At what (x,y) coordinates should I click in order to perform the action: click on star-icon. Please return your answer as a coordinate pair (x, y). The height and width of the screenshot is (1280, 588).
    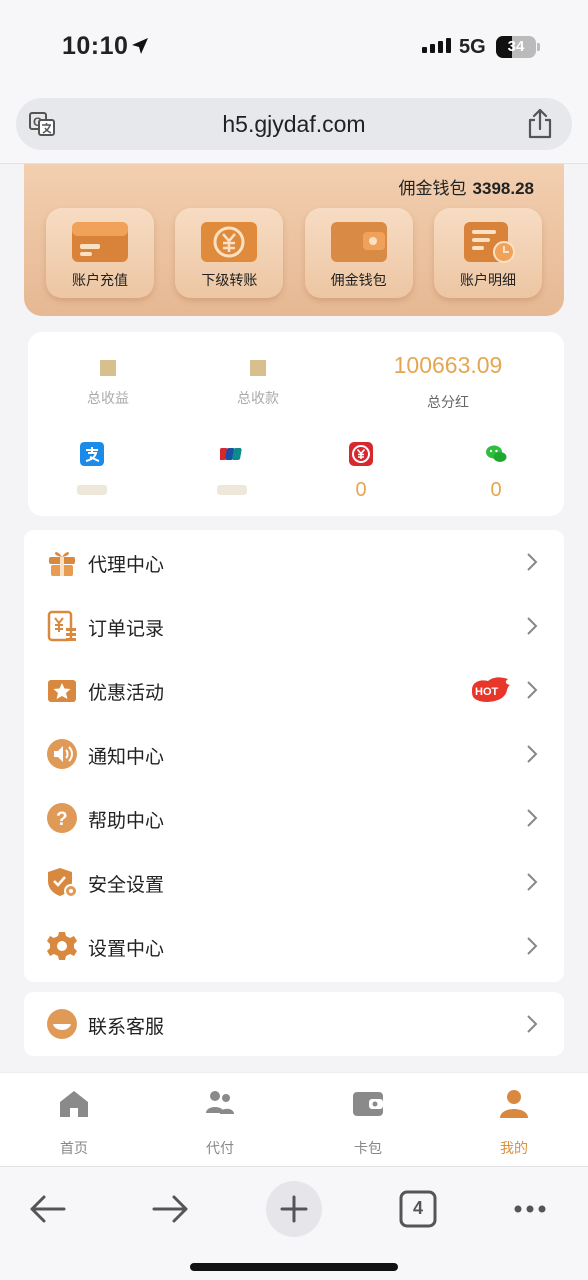
    Looking at the image, I should click on (62, 691).